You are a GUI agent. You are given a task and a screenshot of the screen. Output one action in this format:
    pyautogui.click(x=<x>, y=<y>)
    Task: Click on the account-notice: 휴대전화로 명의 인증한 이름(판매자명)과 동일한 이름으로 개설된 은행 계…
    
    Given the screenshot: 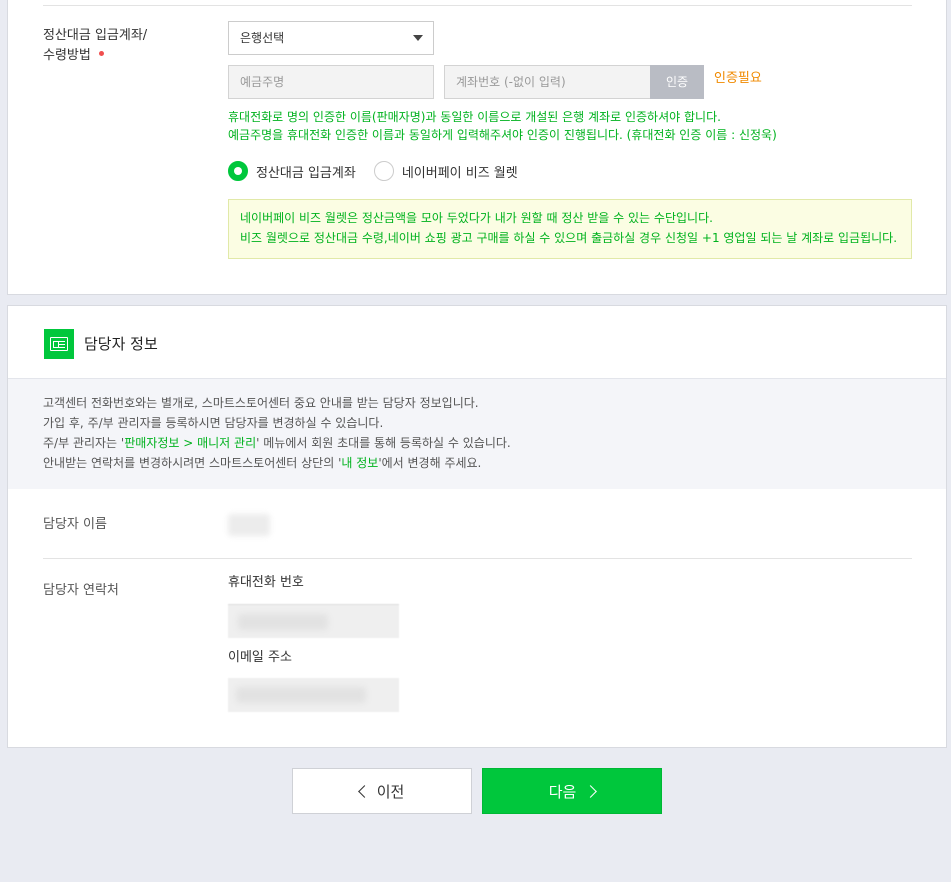 What is the action you would take?
    pyautogui.click(x=502, y=126)
    